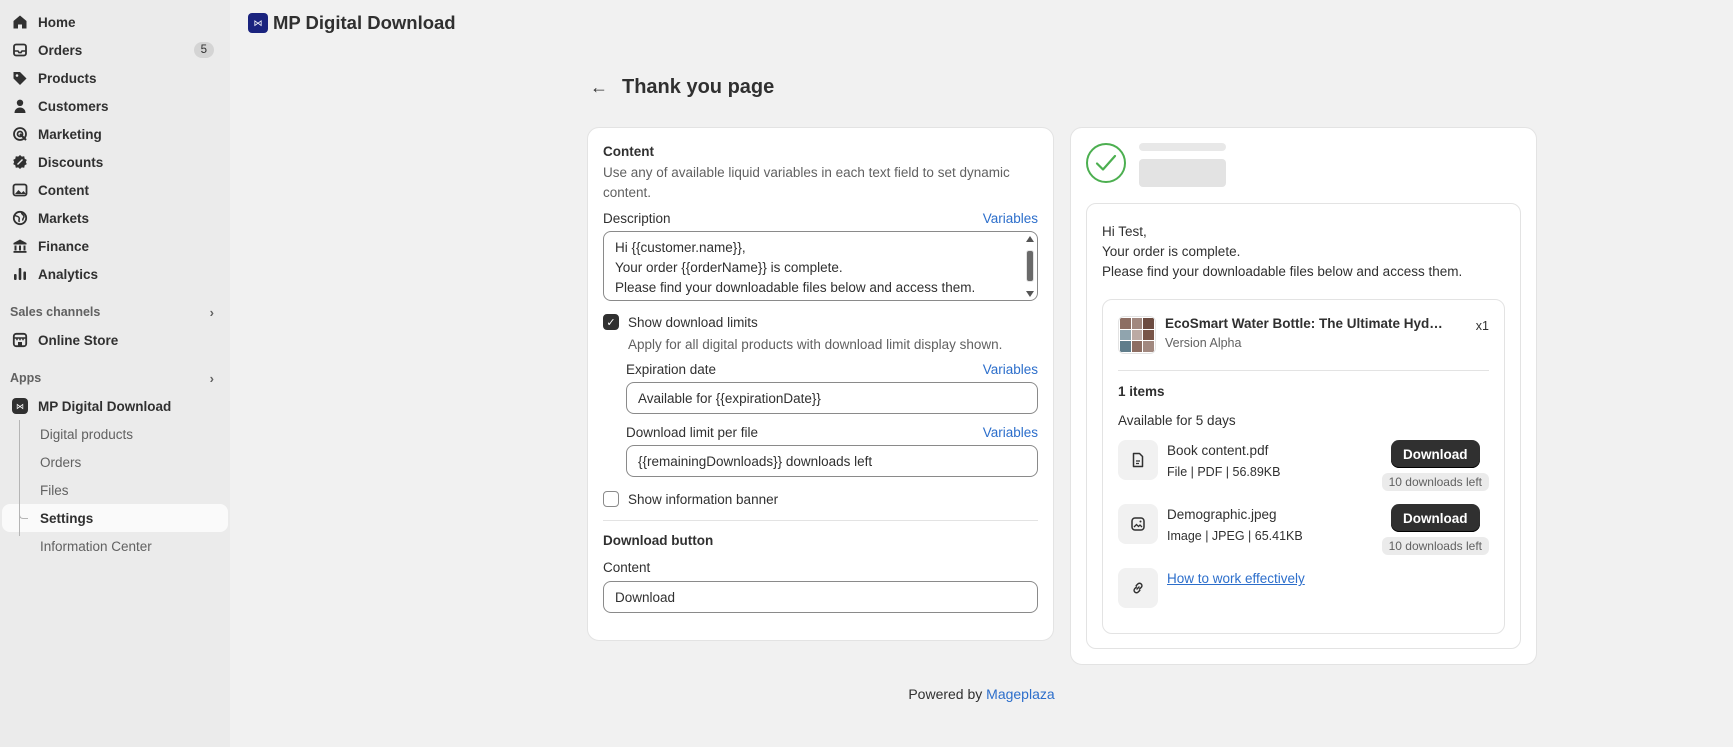 The width and height of the screenshot is (1733, 747). What do you see at coordinates (703, 499) in the screenshot?
I see `show-info-banner-label: Show information banner` at bounding box center [703, 499].